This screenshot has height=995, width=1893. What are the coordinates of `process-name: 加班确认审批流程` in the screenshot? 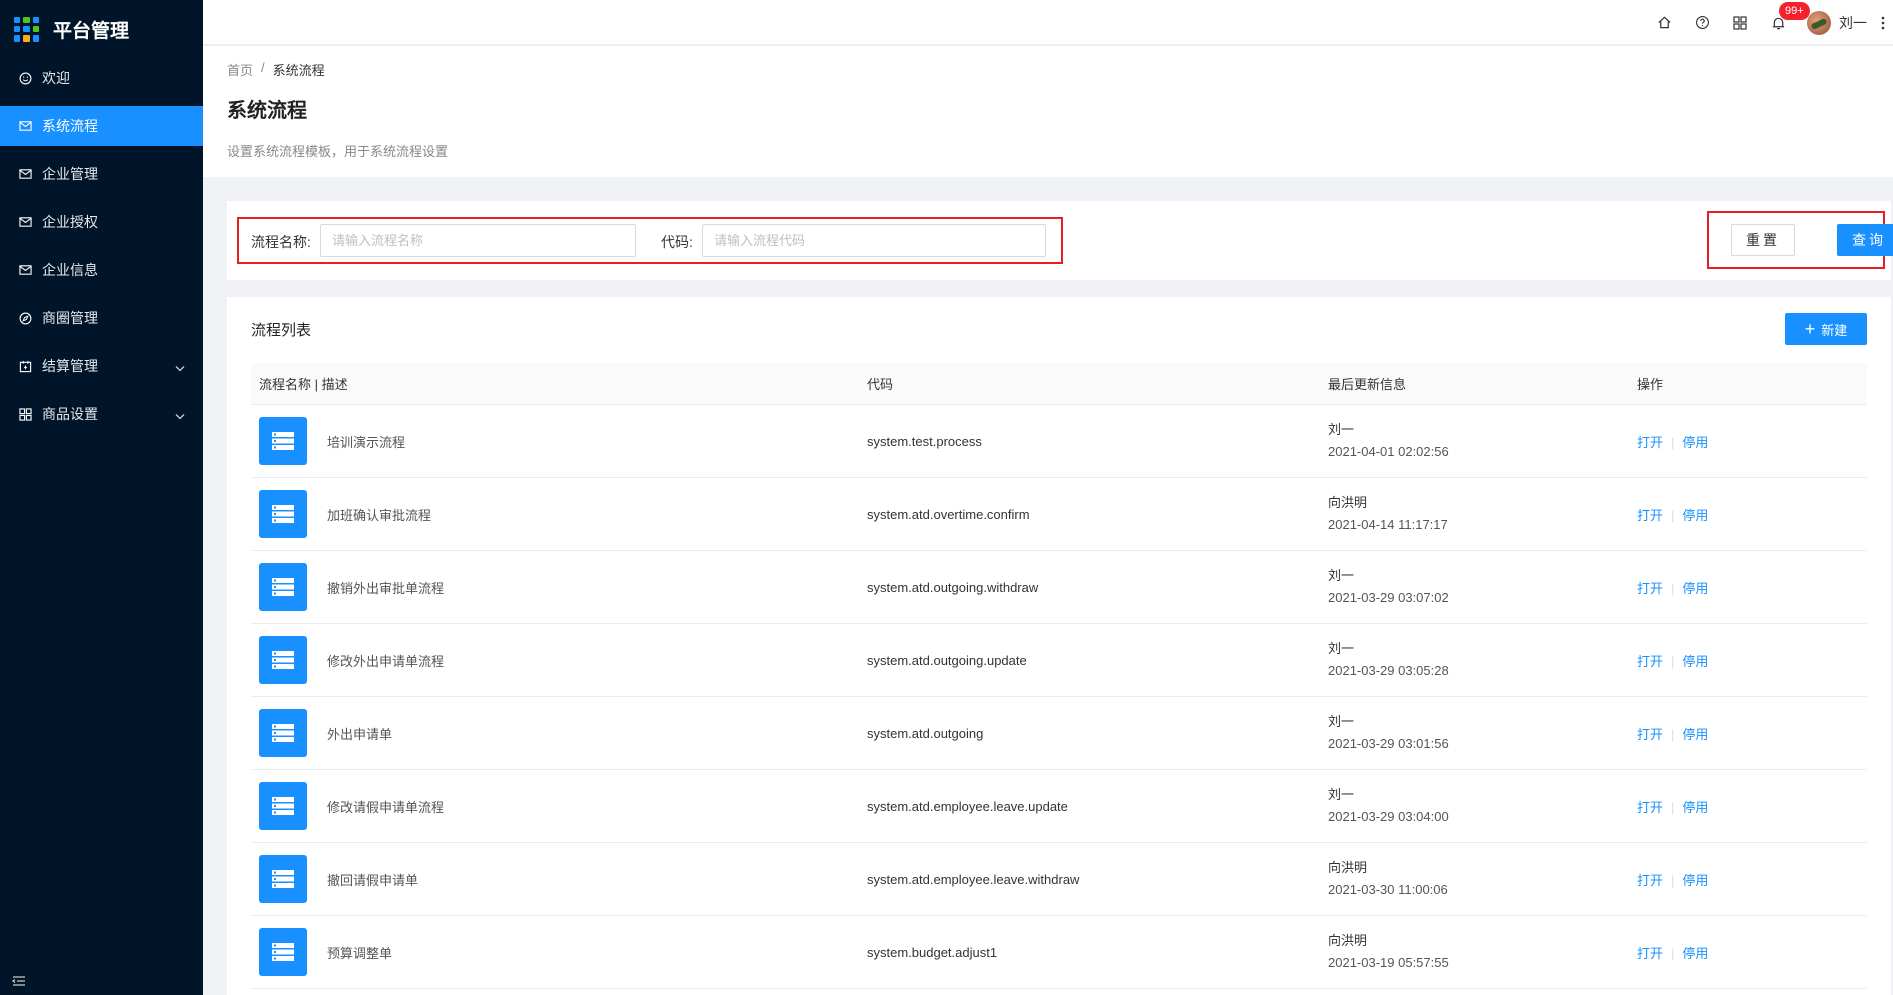 It's located at (379, 515).